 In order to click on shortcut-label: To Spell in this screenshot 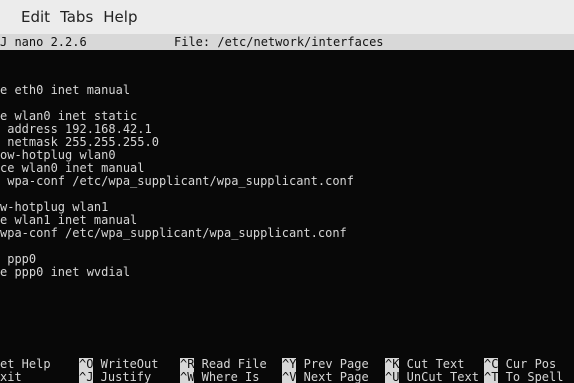, I will do `click(531, 376)`.